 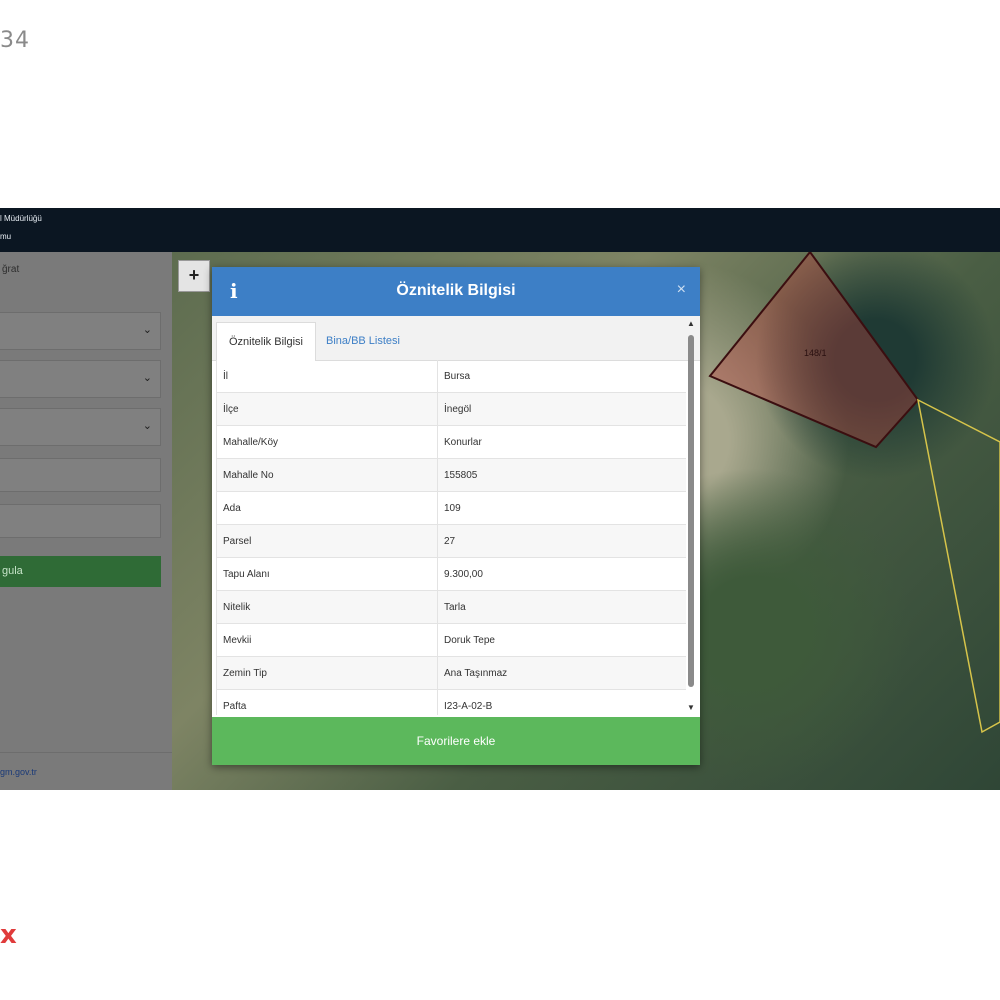 What do you see at coordinates (8, 935) in the screenshot?
I see `corner-logo-mark: x` at bounding box center [8, 935].